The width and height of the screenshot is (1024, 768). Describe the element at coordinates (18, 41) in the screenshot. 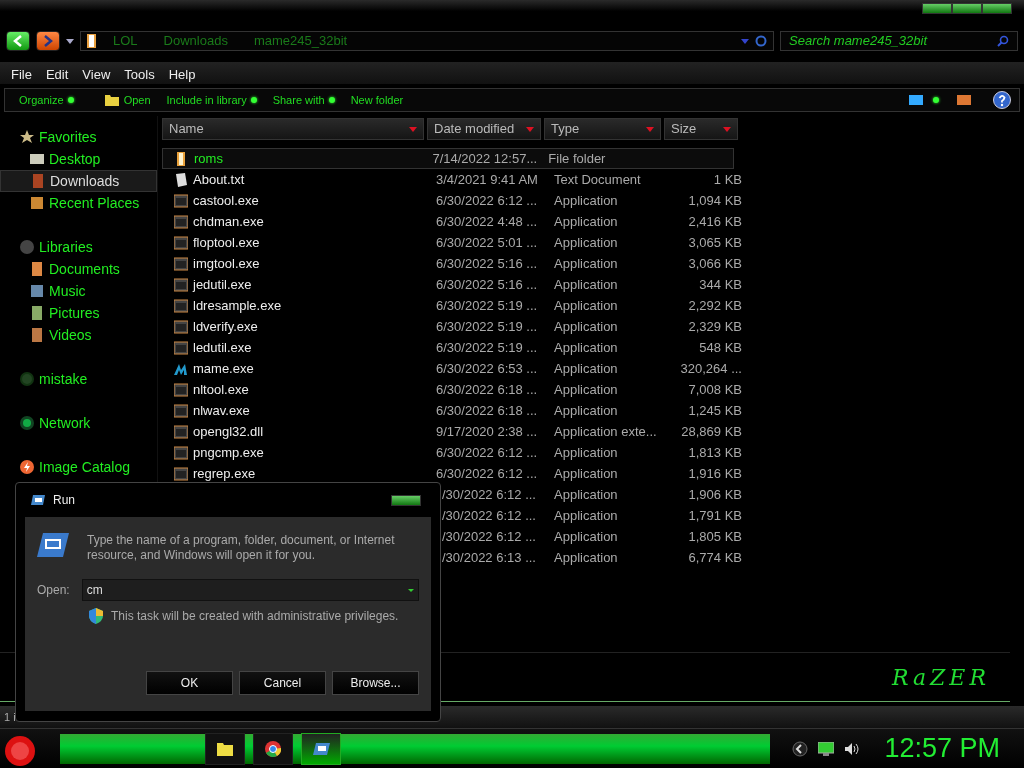

I see `back-button` at that location.